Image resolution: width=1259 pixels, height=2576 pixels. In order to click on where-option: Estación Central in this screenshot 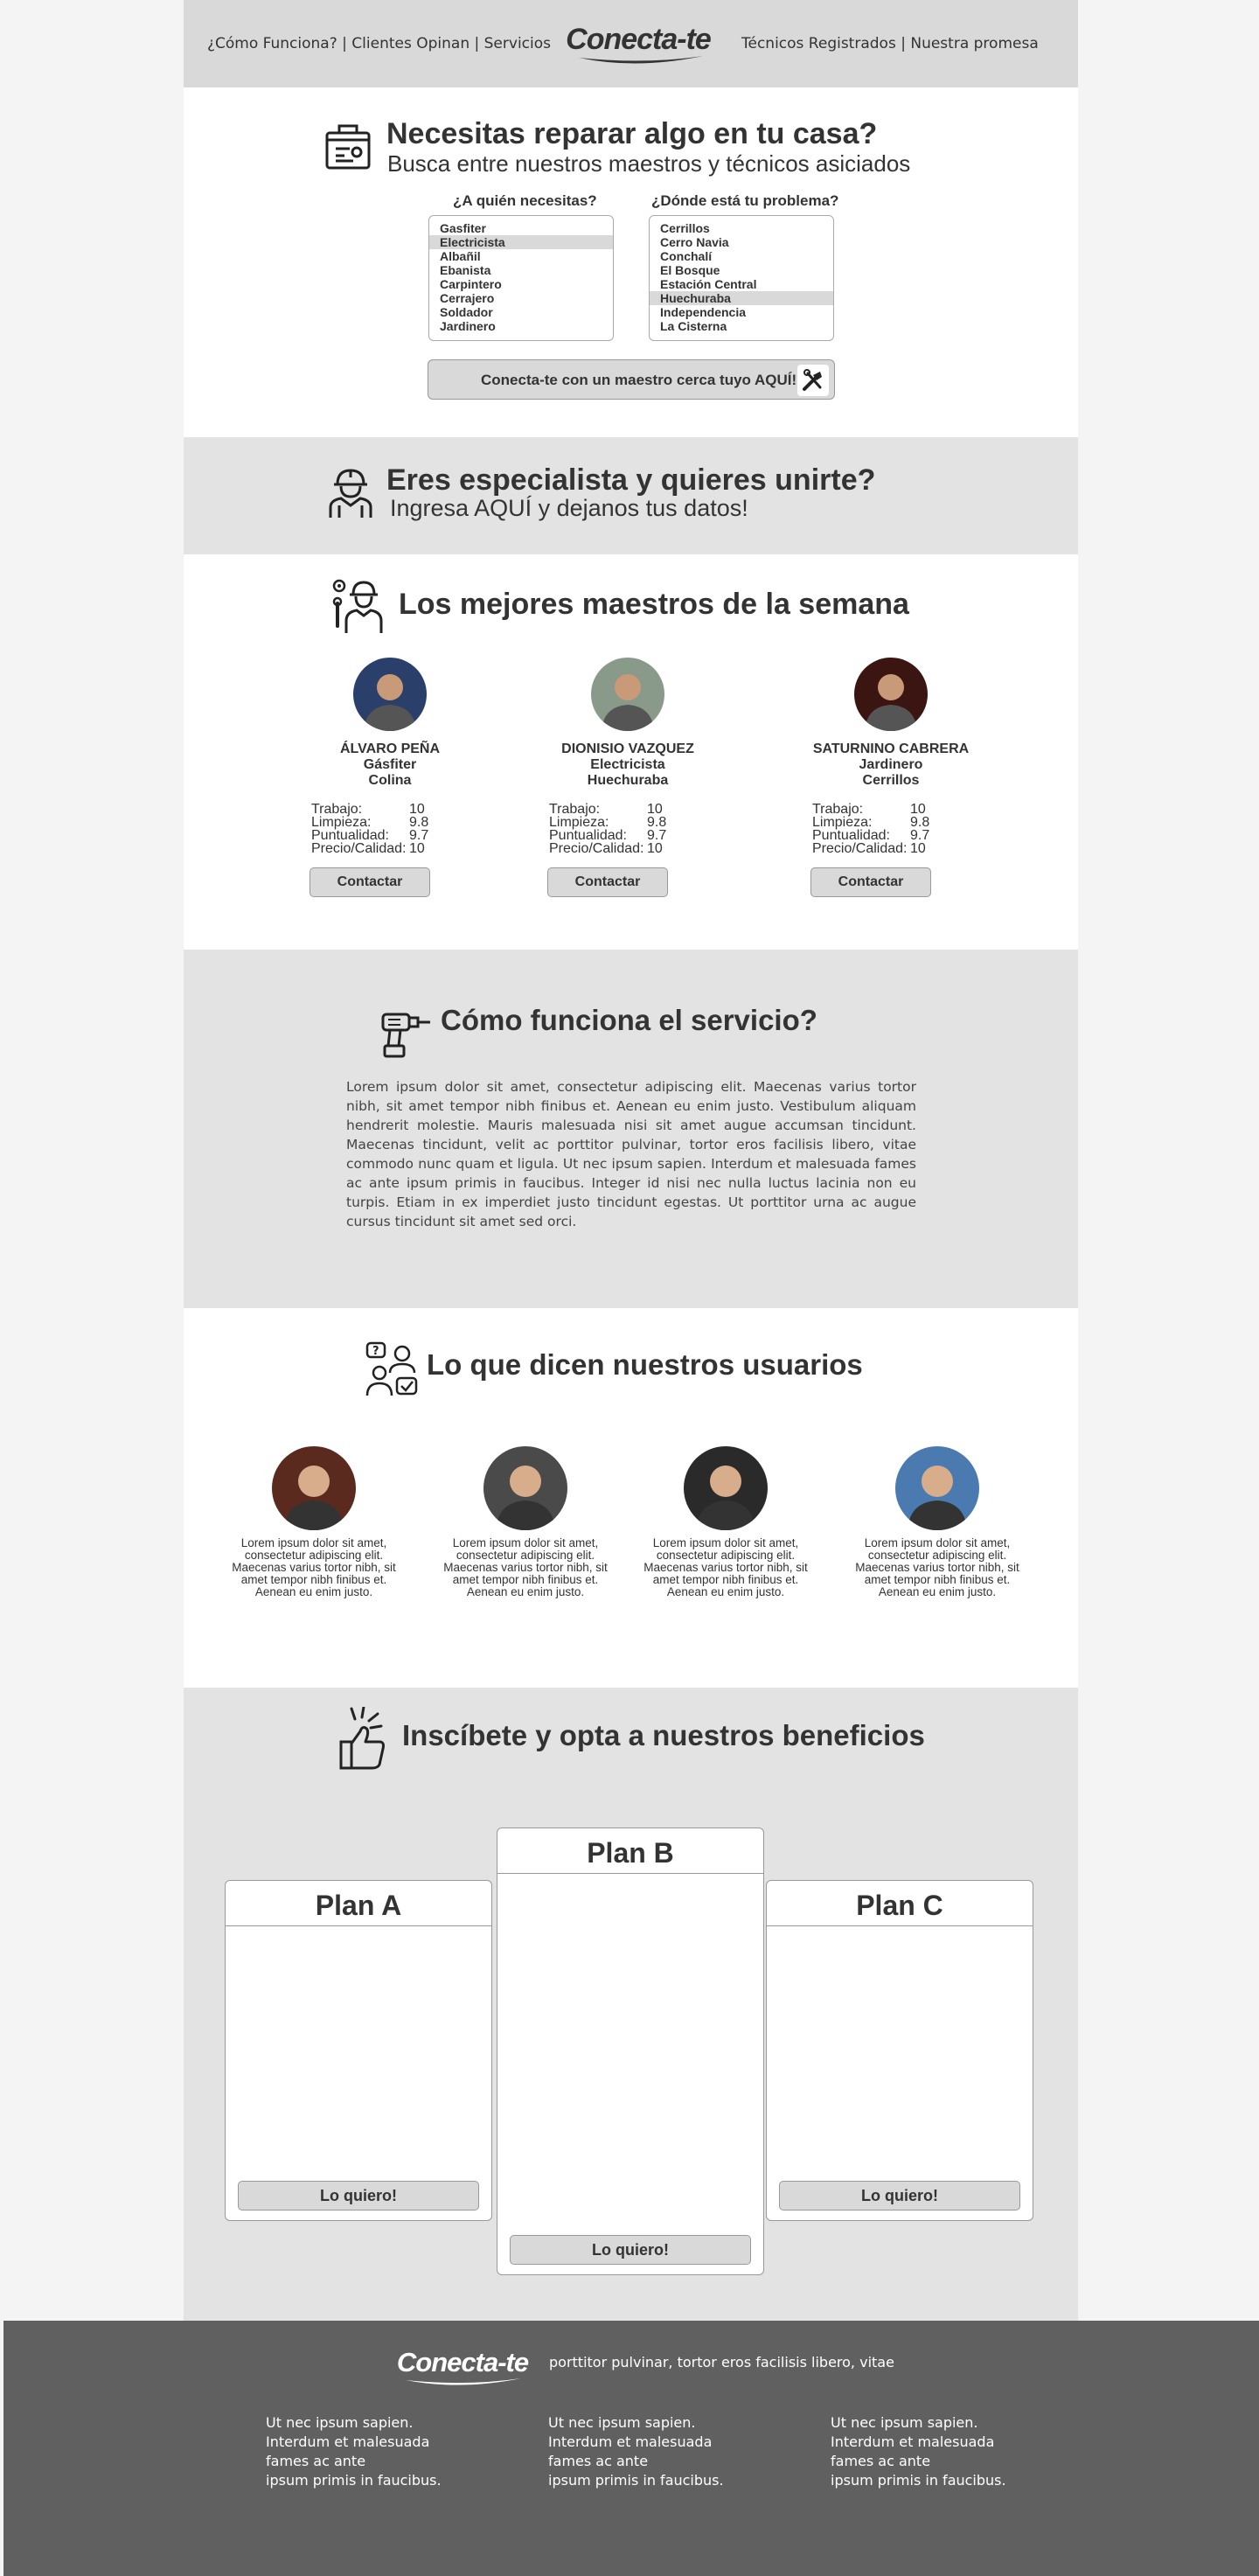, I will do `click(742, 284)`.